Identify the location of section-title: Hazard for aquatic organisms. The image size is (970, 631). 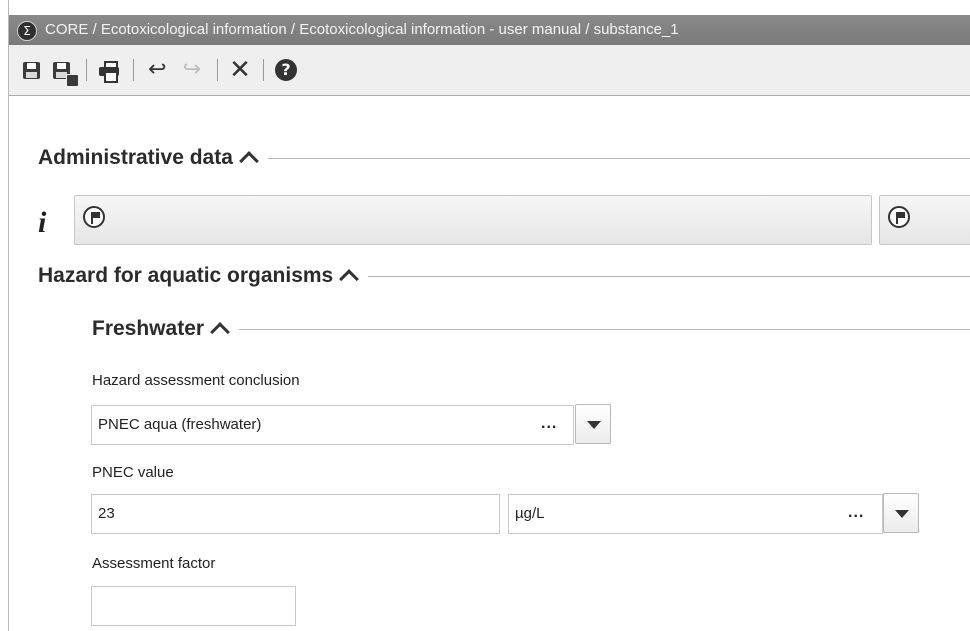
(186, 275).